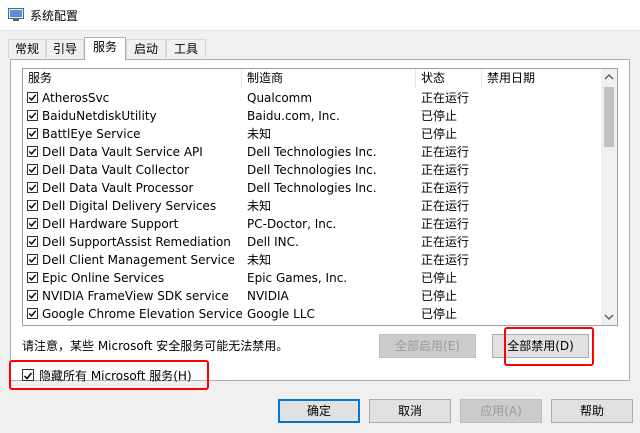  Describe the element at coordinates (280, 98) in the screenshot. I see `service-manufacturer: Qualcomm` at that location.